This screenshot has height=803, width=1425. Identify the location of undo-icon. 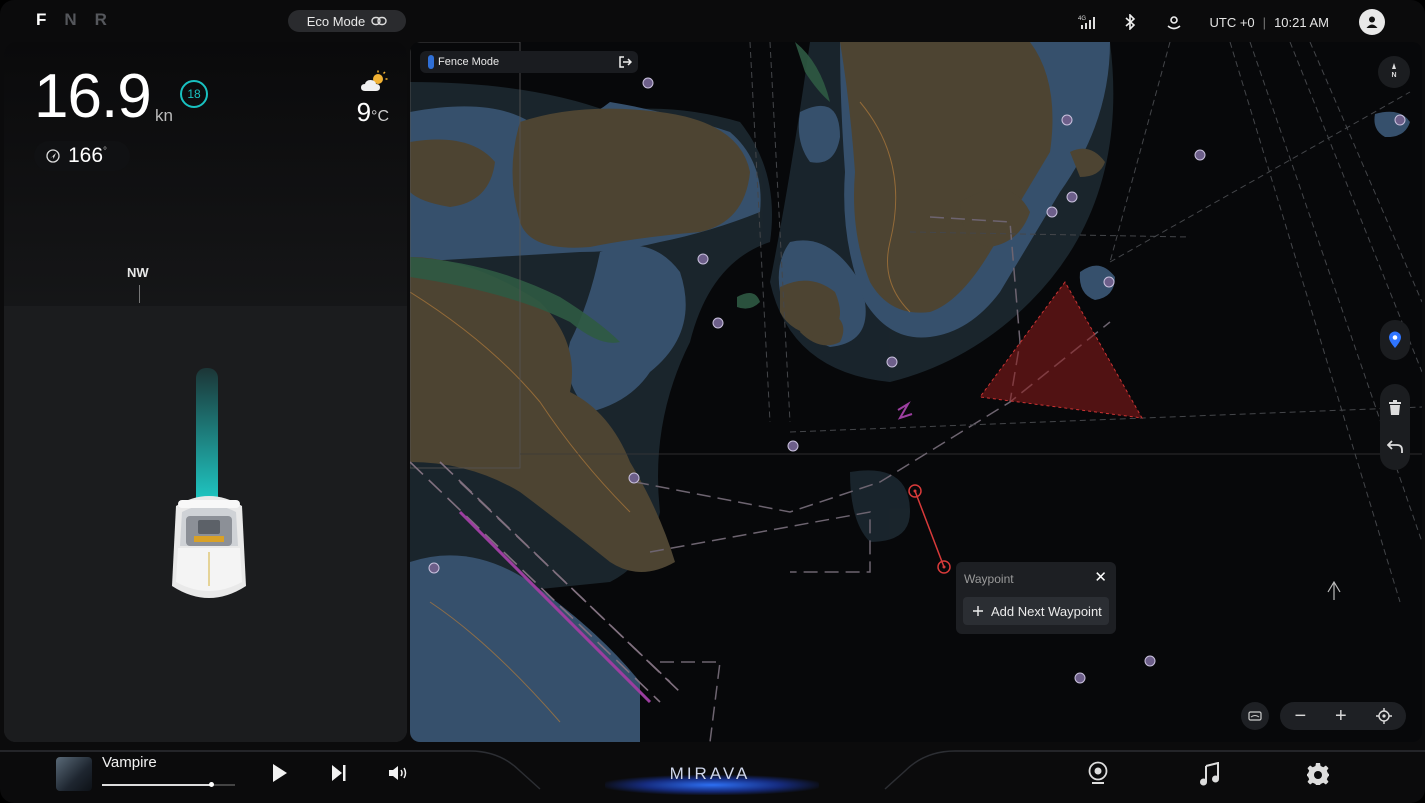
(1395, 447).